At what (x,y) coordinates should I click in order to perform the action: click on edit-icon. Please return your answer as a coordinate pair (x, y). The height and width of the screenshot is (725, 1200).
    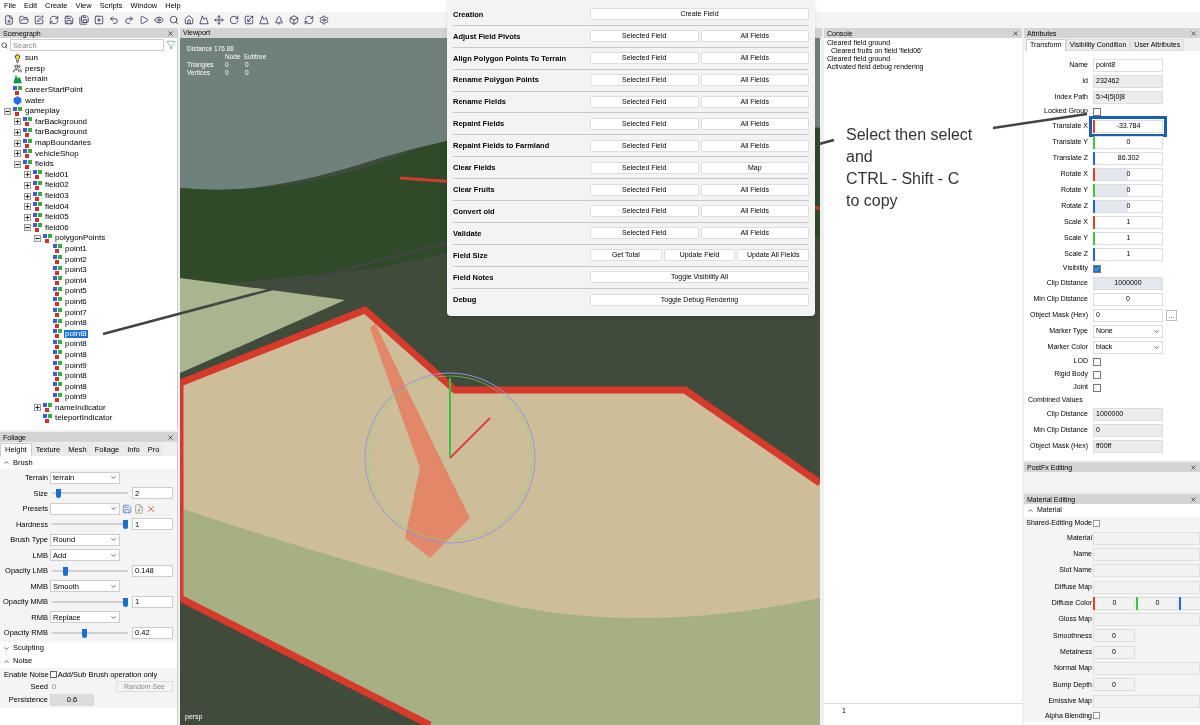
    Looking at the image, I should click on (39, 20).